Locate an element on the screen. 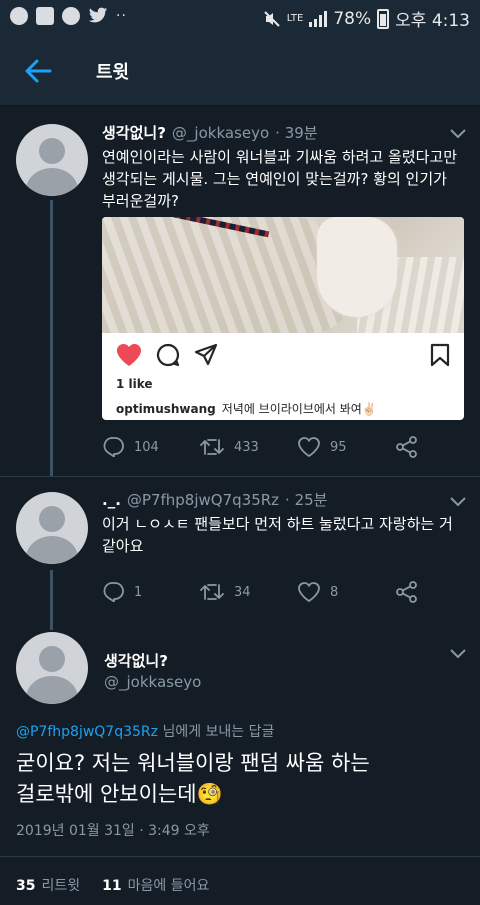 This screenshot has width=480, height=905. display-name: ._. is located at coordinates (111, 500).